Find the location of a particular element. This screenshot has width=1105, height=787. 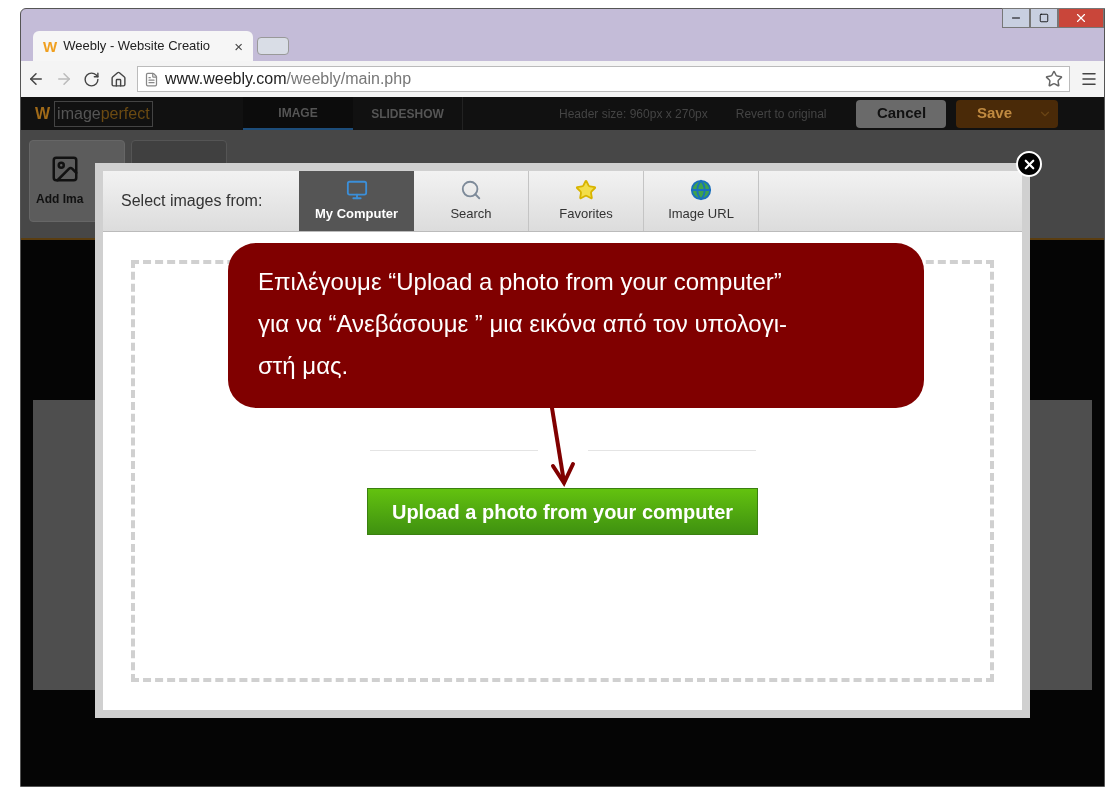

tool-label: Add Ima is located at coordinates (60, 199).